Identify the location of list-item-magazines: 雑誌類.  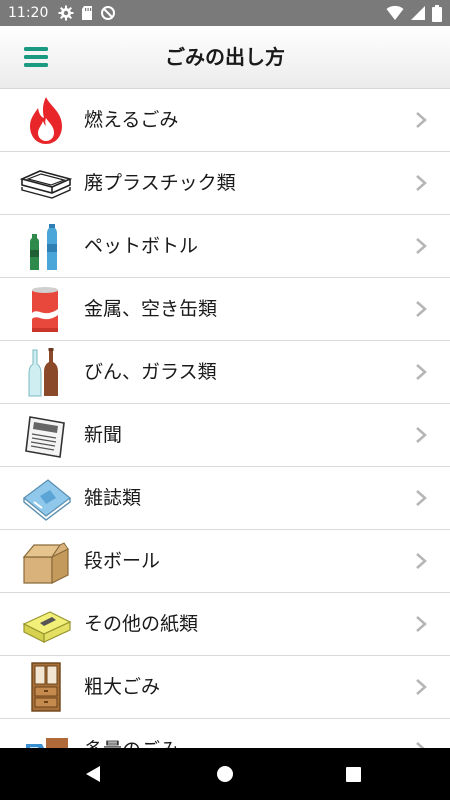
(225, 498).